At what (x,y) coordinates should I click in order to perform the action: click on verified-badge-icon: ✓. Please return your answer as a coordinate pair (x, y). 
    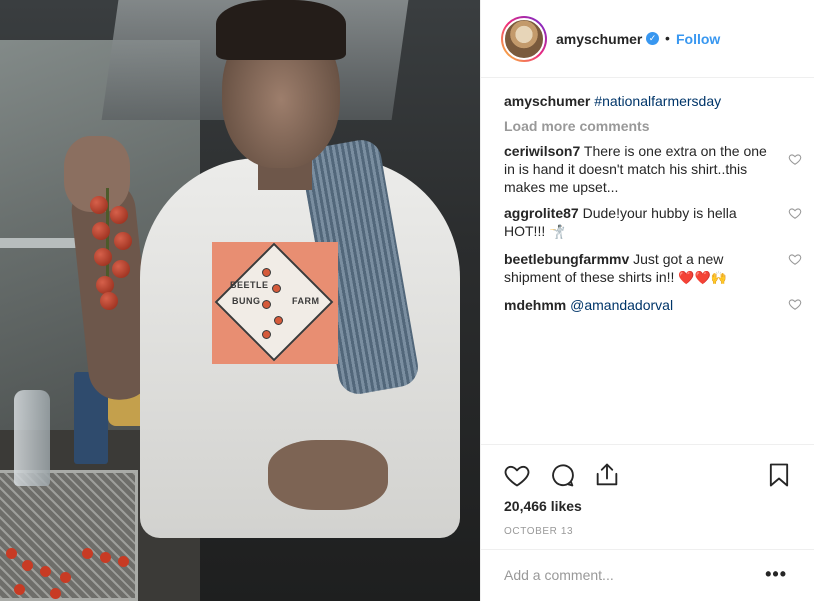
    Looking at the image, I should click on (652, 38).